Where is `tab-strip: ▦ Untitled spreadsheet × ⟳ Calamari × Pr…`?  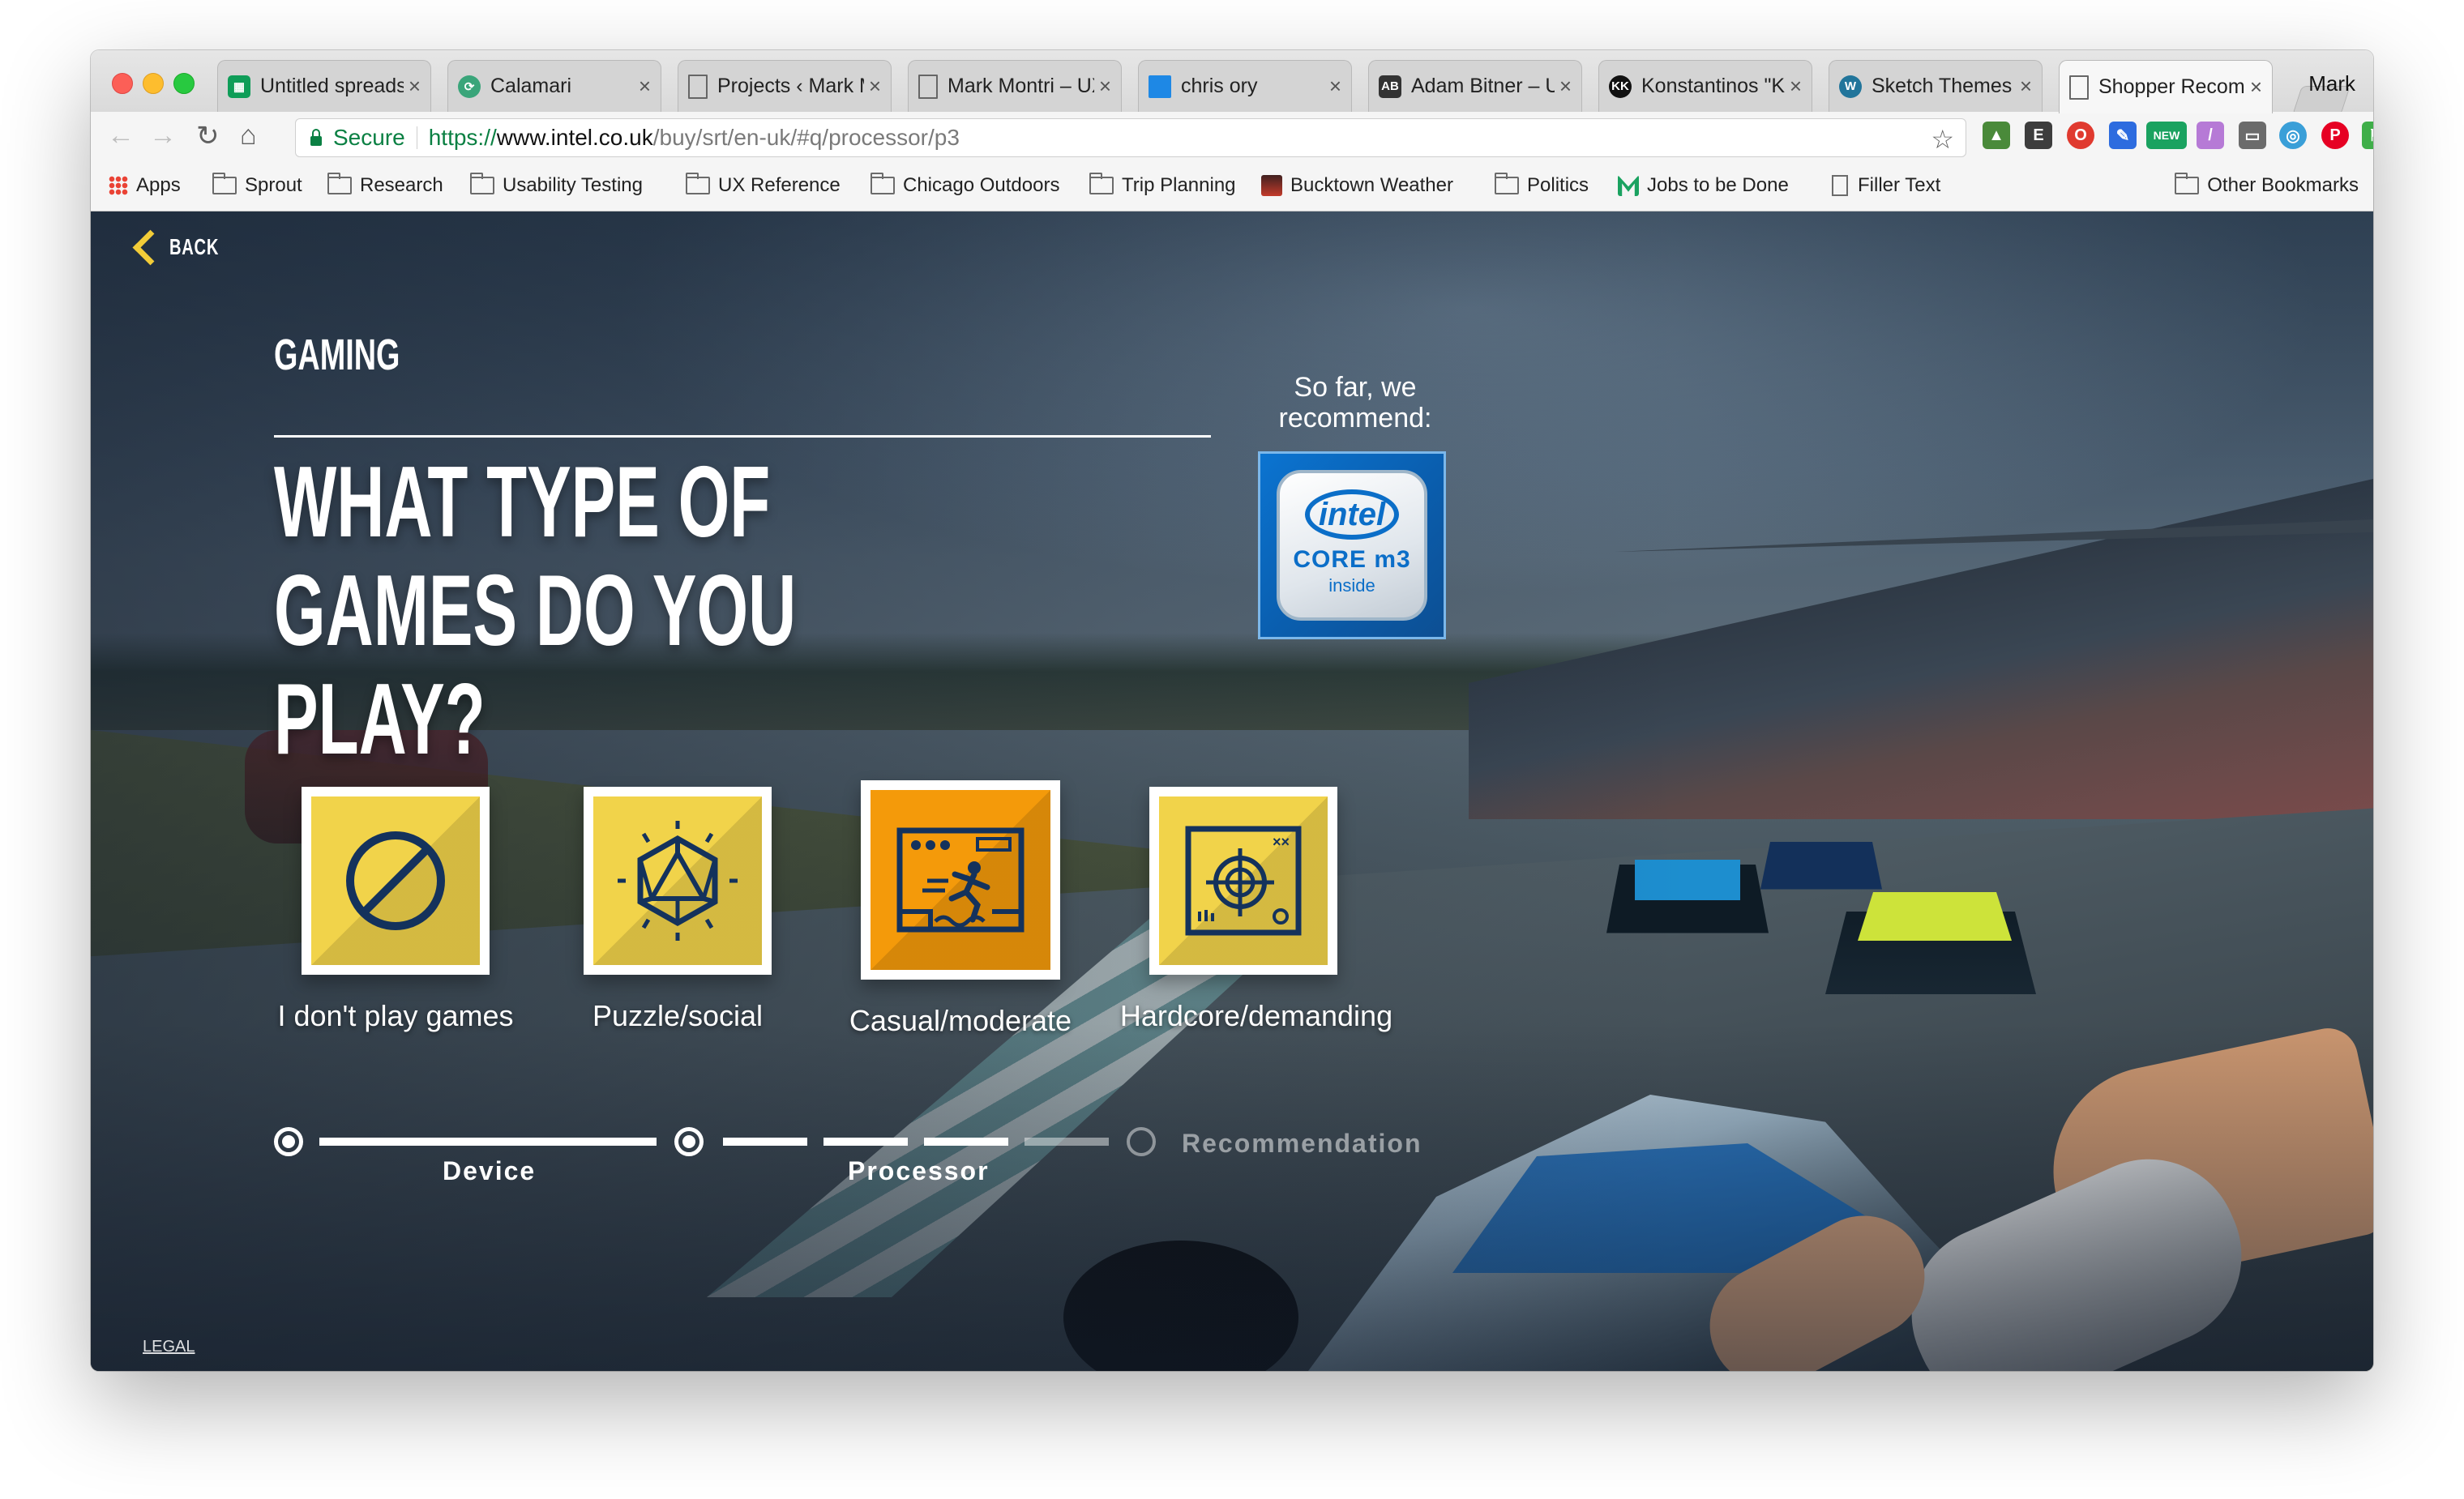 tab-strip: ▦ Untitled spreadsheet × ⟳ Calamari × Pr… is located at coordinates (1232, 82).